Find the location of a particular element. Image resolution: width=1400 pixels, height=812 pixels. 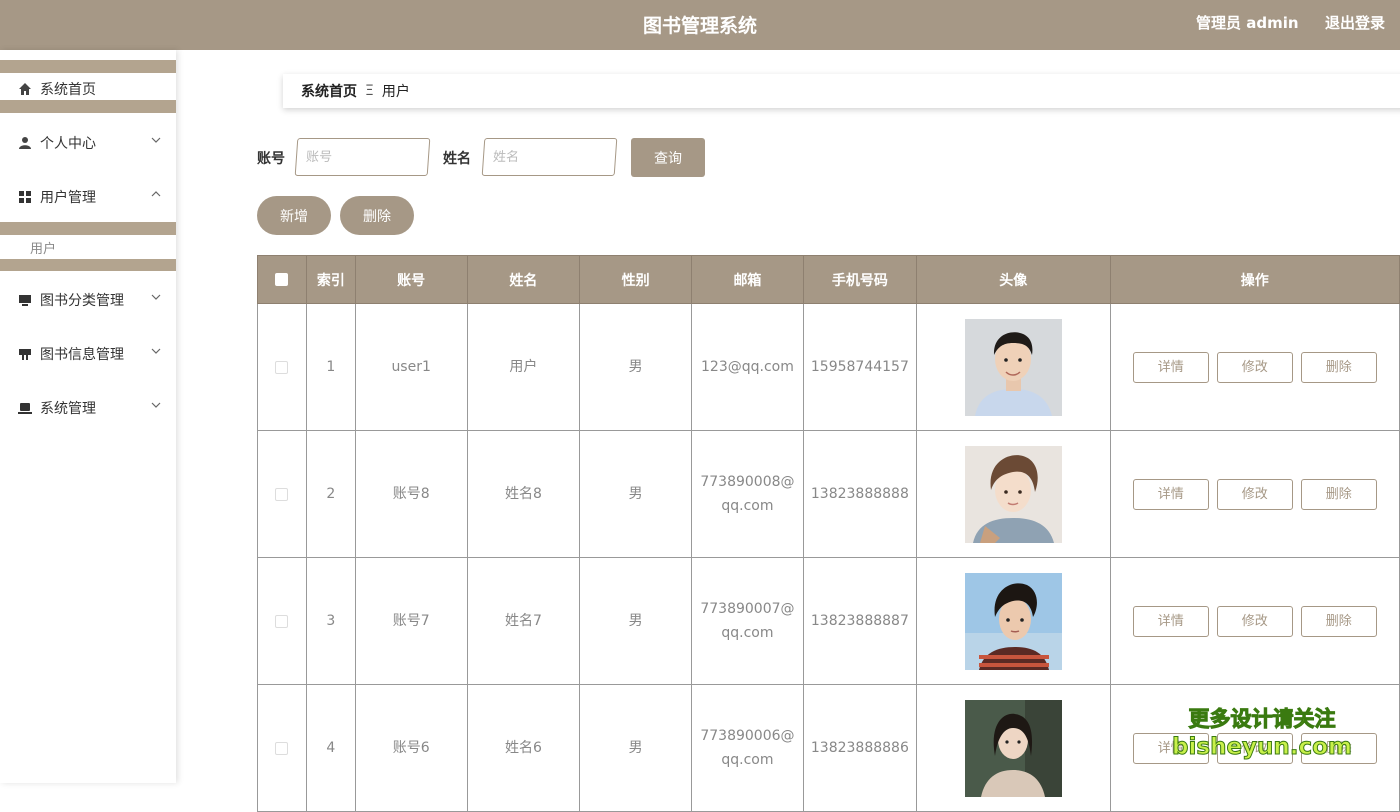

breadcrumb-home: 系统首页 is located at coordinates (329, 91).